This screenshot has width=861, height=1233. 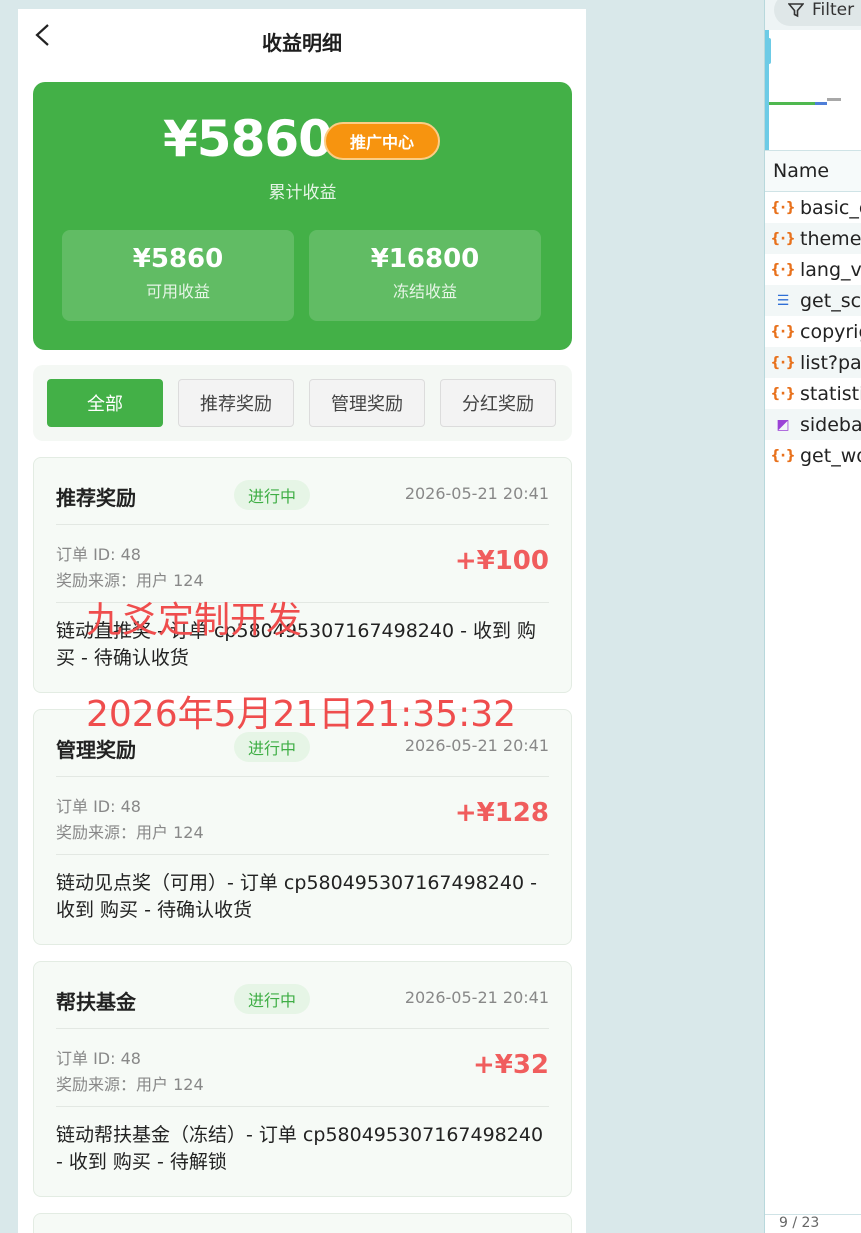 I want to click on request-row: {·}basic_c, so click(x=813, y=207).